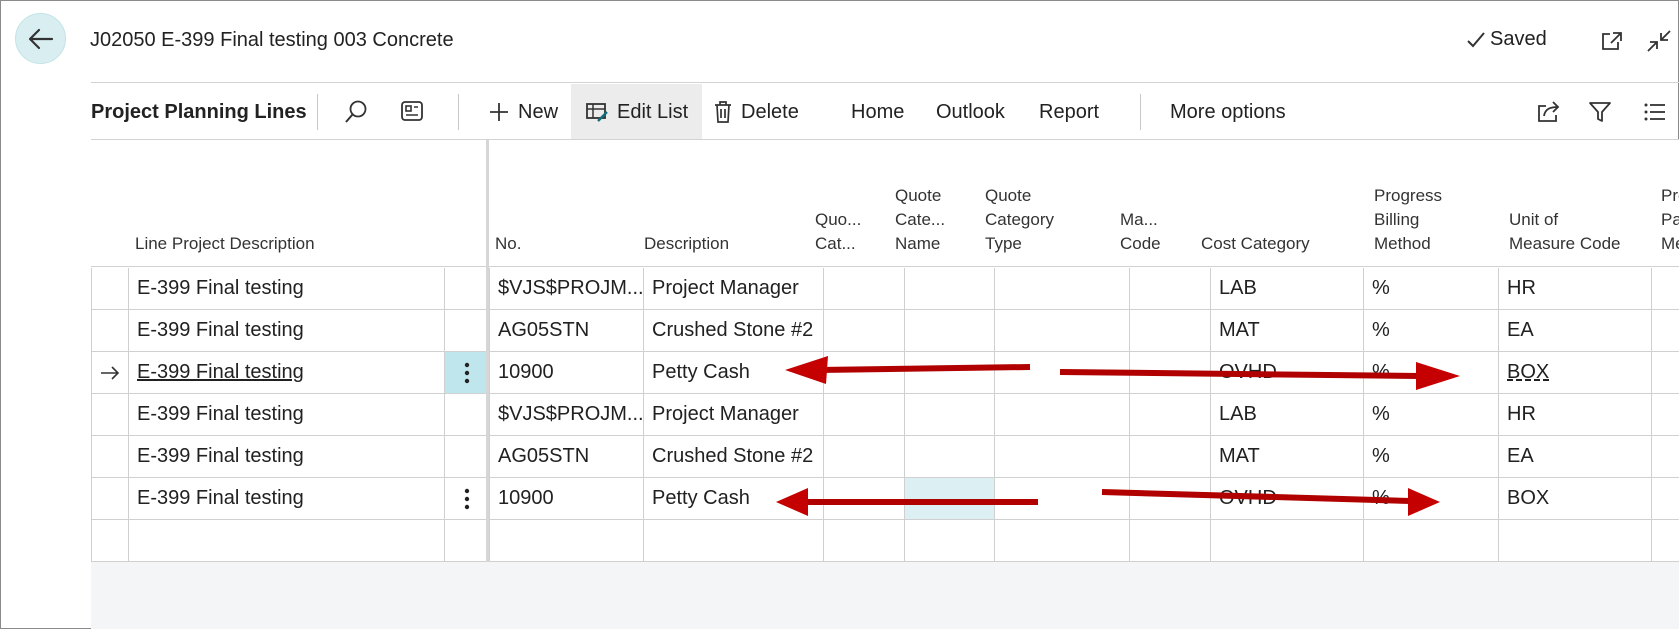 Image resolution: width=1679 pixels, height=629 pixels. What do you see at coordinates (1574, 540) in the screenshot?
I see `cell-uom` at bounding box center [1574, 540].